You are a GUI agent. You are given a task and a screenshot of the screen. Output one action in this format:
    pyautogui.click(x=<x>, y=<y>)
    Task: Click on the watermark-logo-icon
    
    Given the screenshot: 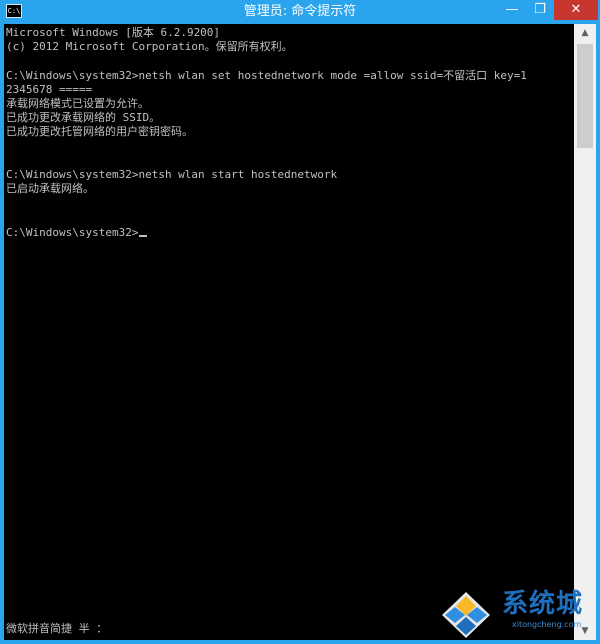 What is the action you would take?
    pyautogui.click(x=466, y=615)
    